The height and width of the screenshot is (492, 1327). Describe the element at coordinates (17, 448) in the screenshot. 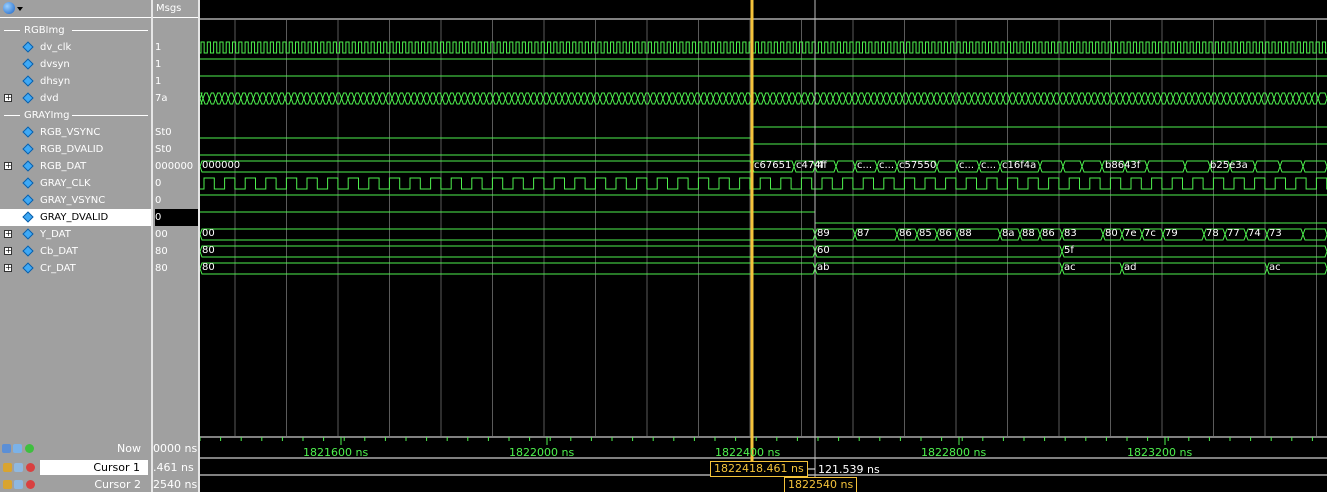

I see `monitor-icon` at that location.